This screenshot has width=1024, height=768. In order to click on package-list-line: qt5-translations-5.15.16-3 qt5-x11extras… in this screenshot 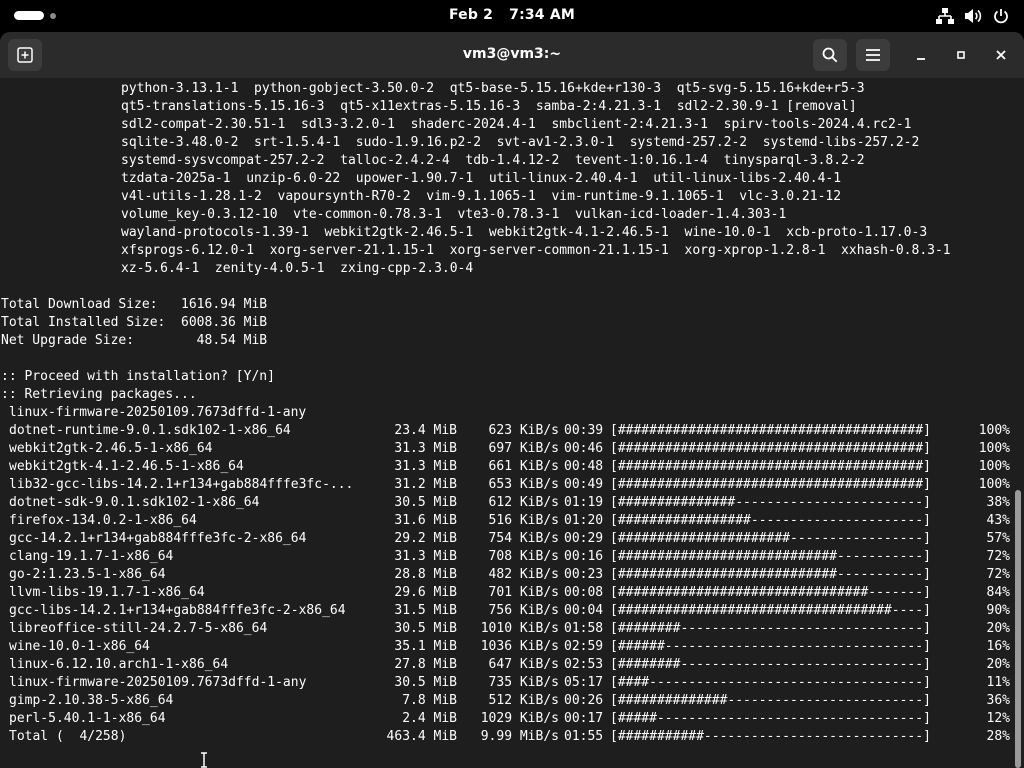, I will do `click(489, 106)`.